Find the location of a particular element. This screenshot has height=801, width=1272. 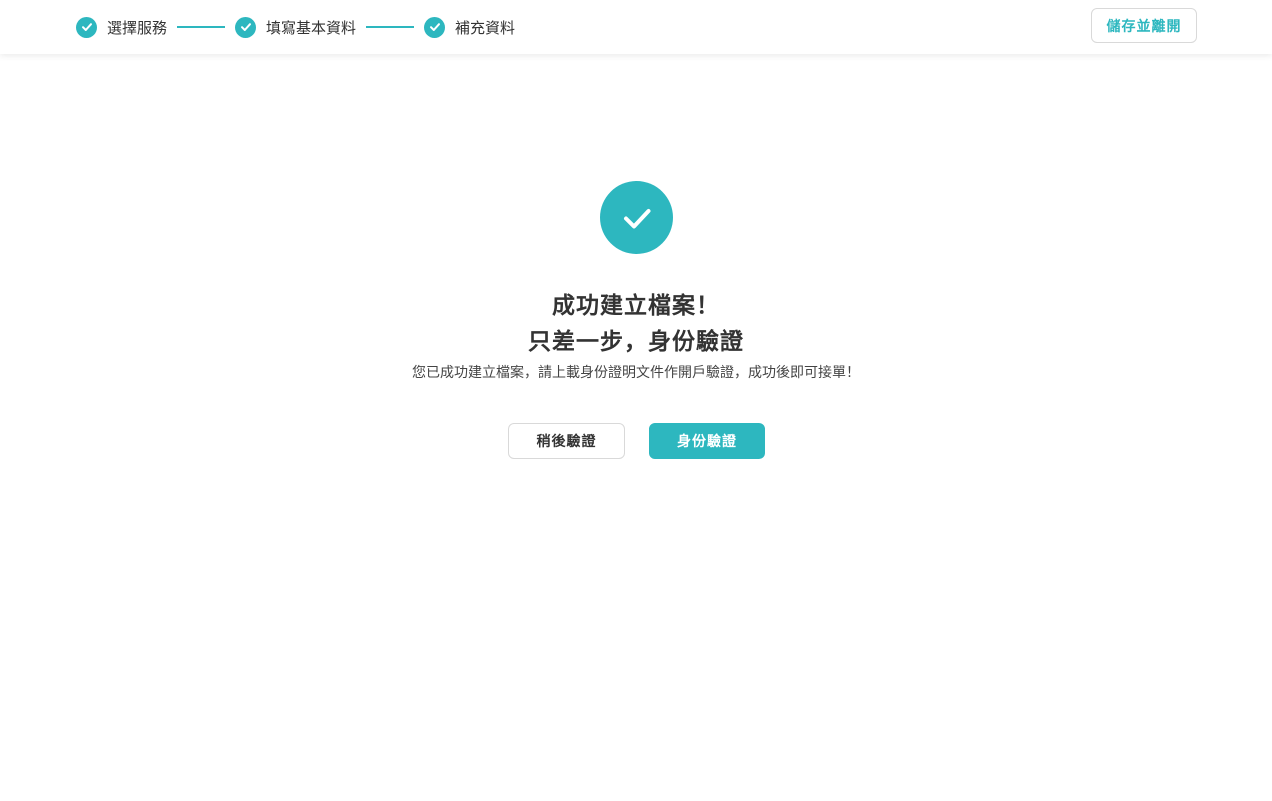

progress-steps: 選擇服務 填寫基本資料 補充資料 is located at coordinates (295, 27).